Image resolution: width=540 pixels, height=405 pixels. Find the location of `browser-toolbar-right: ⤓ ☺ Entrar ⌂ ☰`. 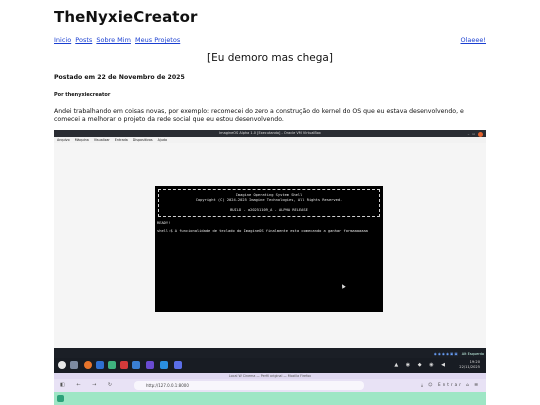

browser-toolbar-right: ⤓ ☺ Entrar ⌂ ☰ is located at coordinates (450, 384).